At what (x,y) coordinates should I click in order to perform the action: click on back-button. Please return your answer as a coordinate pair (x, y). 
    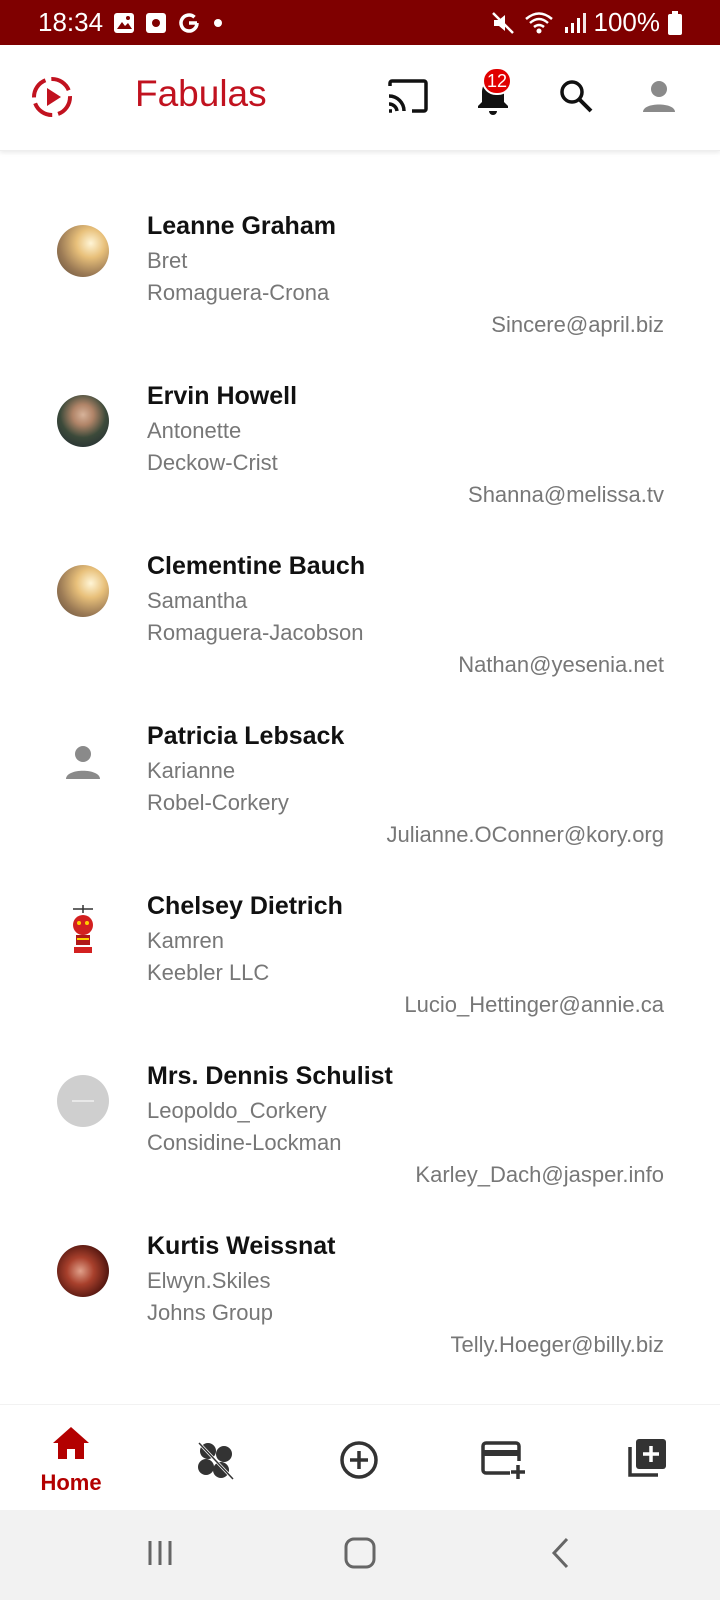
    Looking at the image, I should click on (561, 1555).